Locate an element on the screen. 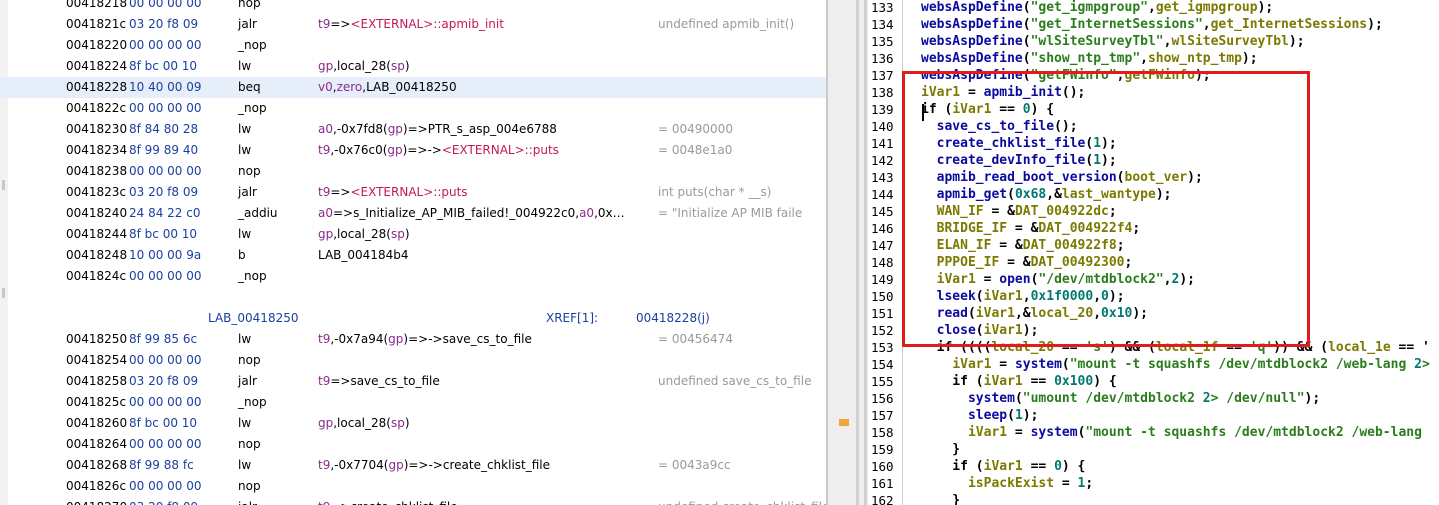  code-text: if (iVar1 == 0x100) { is located at coordinates (1018, 381).